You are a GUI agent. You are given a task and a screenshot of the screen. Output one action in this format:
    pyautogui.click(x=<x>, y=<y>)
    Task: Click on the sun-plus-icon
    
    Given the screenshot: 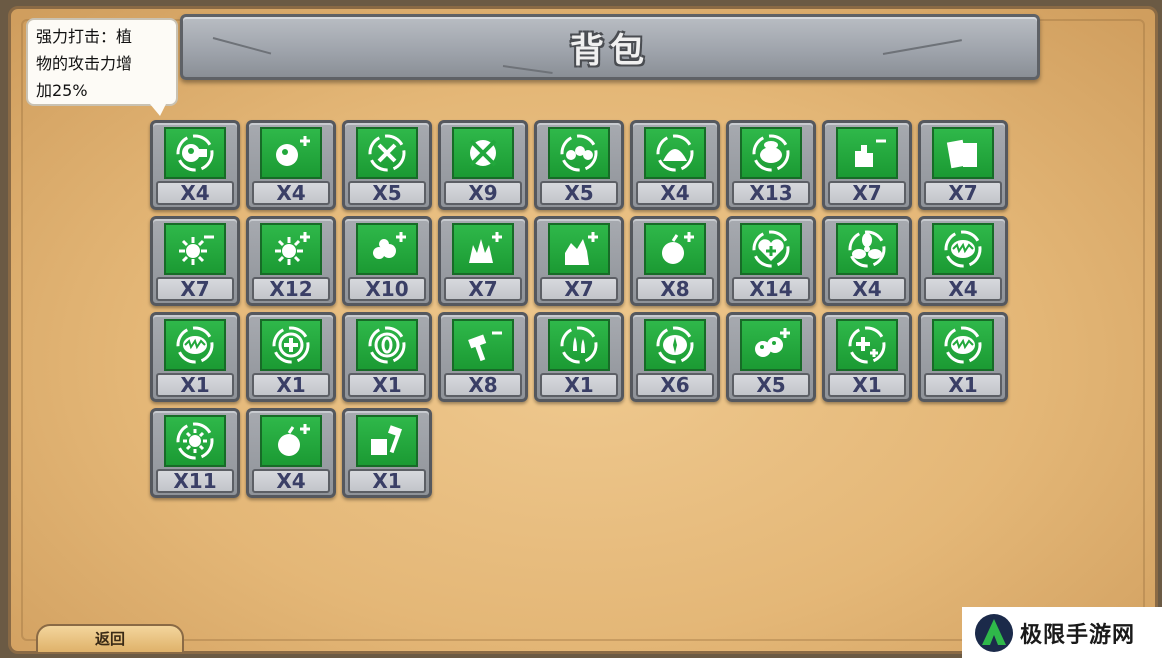 What is the action you would take?
    pyautogui.click(x=291, y=249)
    